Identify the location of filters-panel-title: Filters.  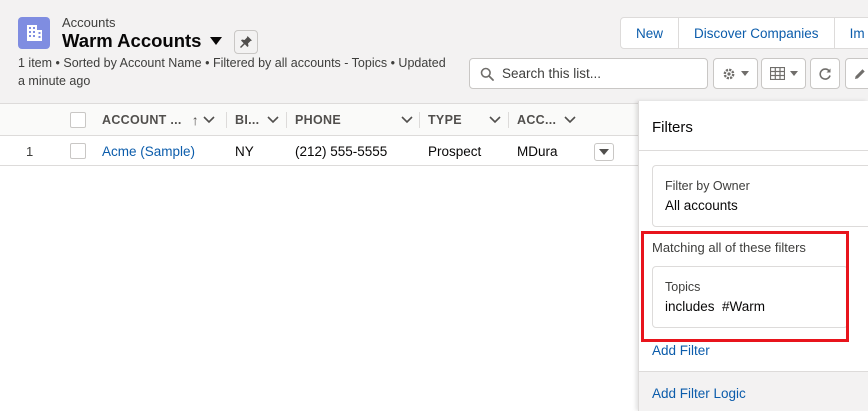
(672, 127).